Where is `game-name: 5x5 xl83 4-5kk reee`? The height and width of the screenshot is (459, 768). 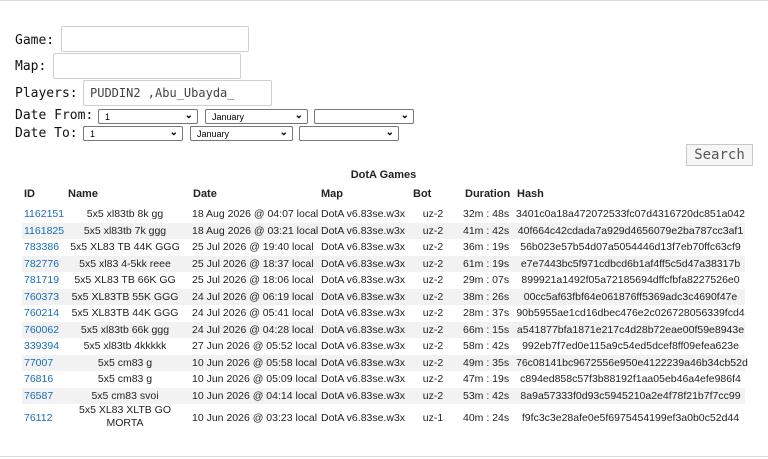
game-name: 5x5 xl83 4-5kk reee is located at coordinates (125, 263).